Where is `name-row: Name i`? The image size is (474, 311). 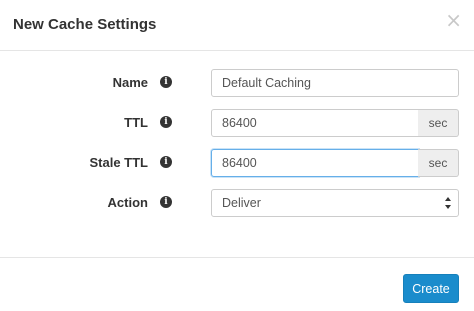
name-row: Name i is located at coordinates (237, 83).